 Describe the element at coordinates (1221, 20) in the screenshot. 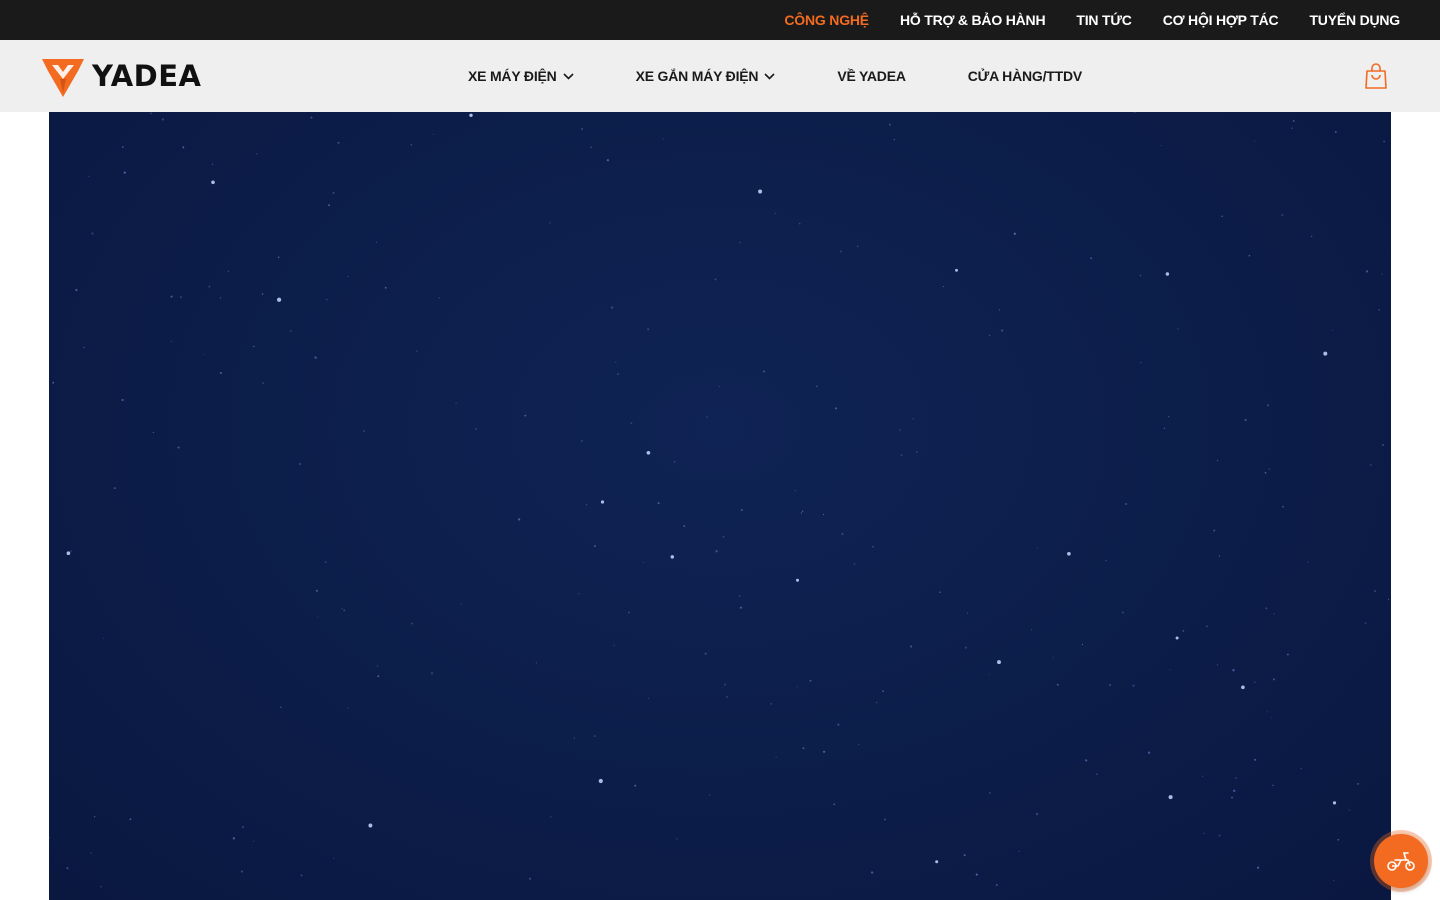

I see `top-link-co-hoi-hop-tac: CƠ HỘI HỢP TÁC` at that location.